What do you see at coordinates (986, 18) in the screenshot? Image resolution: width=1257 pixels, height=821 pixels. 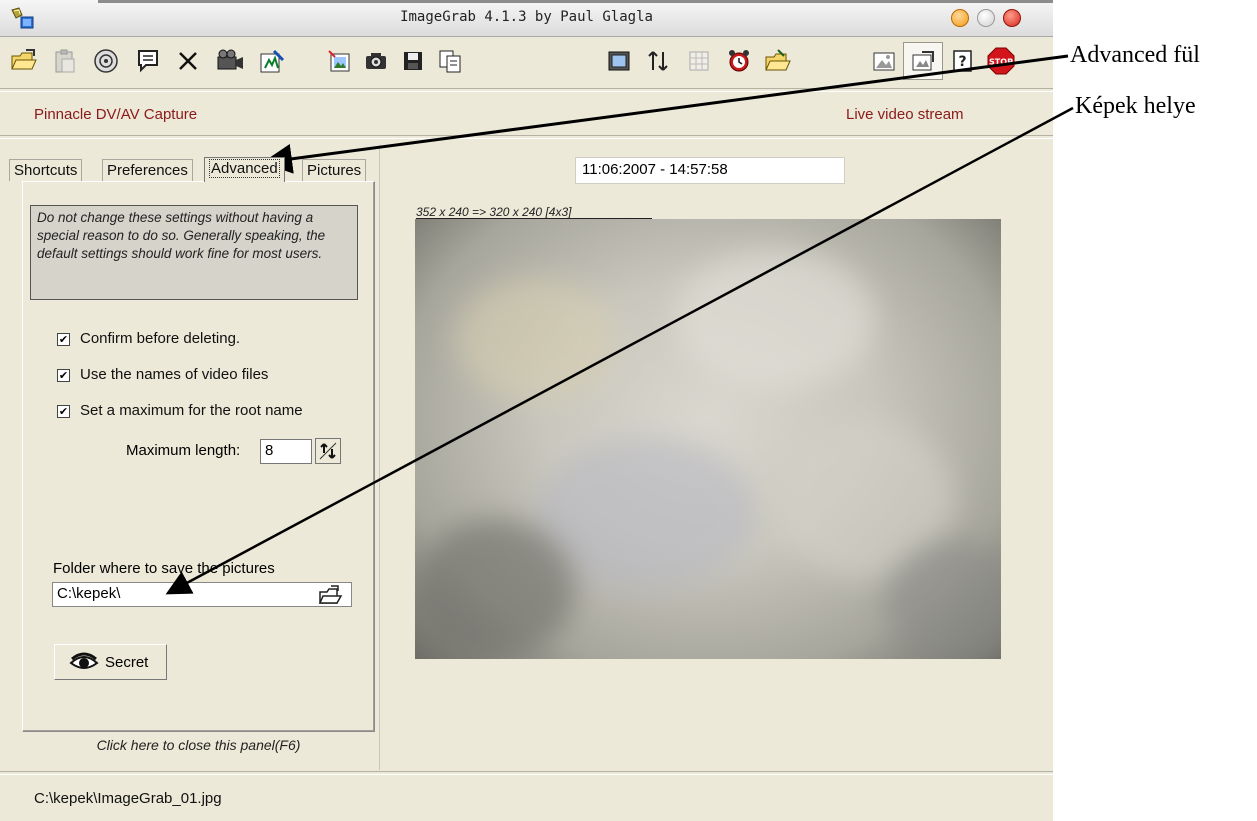 I see `maximize-button` at bounding box center [986, 18].